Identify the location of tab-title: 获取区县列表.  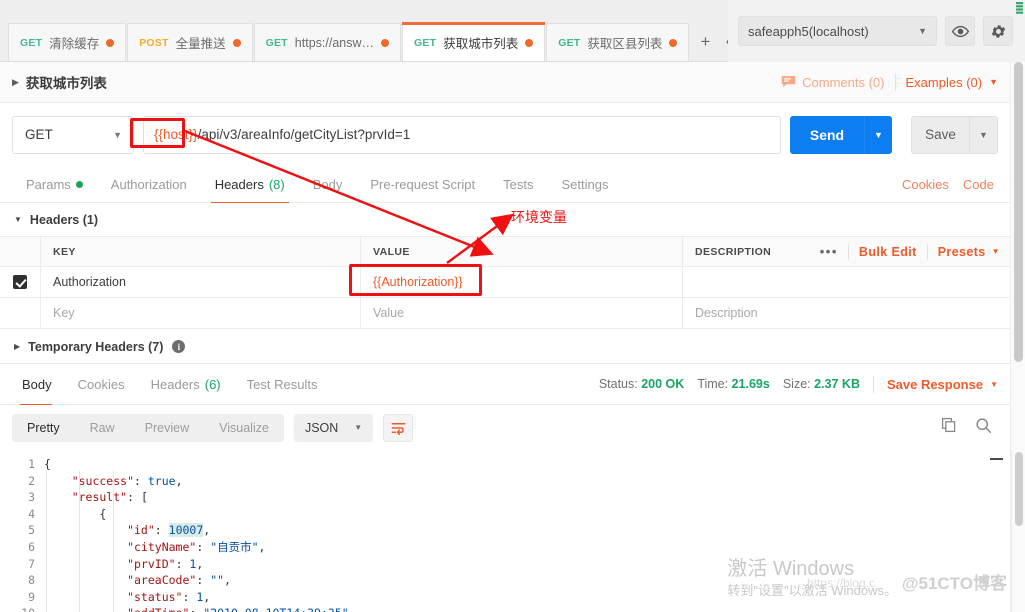
(625, 44).